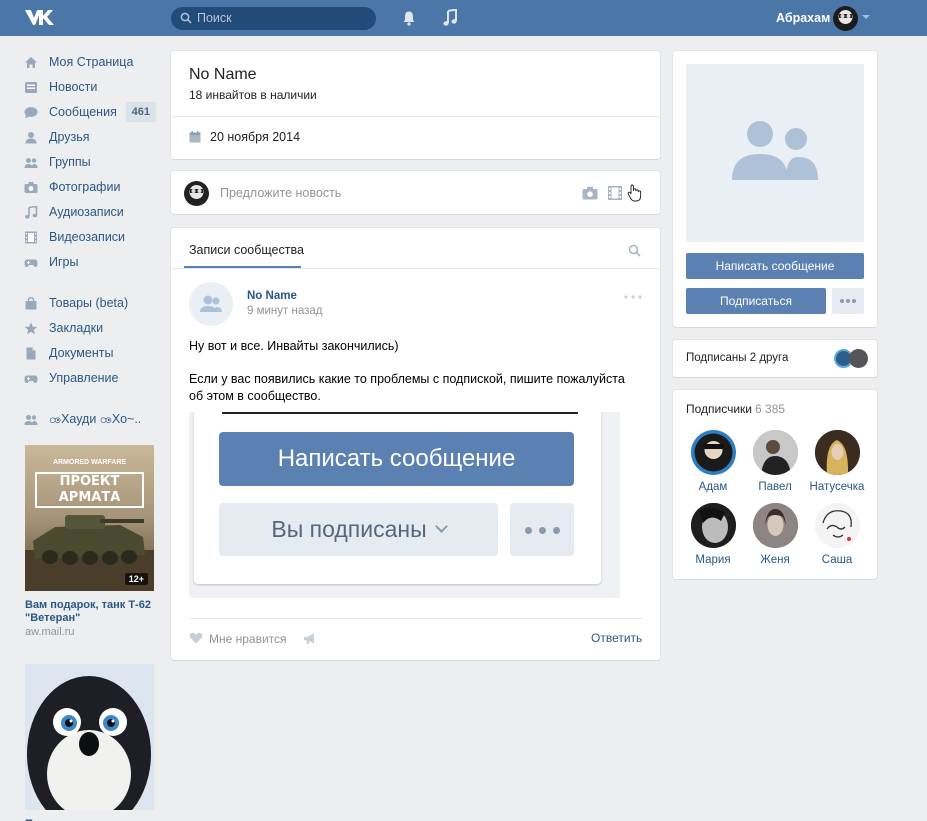 Image resolution: width=927 pixels, height=821 pixels. Describe the element at coordinates (280, 193) in the screenshot. I see `composer-placeholder: Предложите новость` at that location.